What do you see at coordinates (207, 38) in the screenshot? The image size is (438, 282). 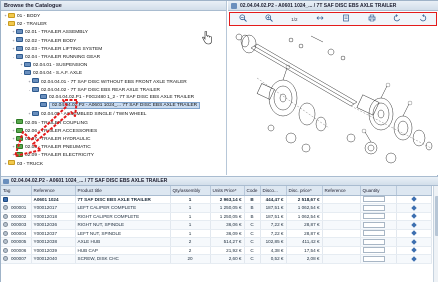 I see `hand-cursor-icon` at bounding box center [207, 38].